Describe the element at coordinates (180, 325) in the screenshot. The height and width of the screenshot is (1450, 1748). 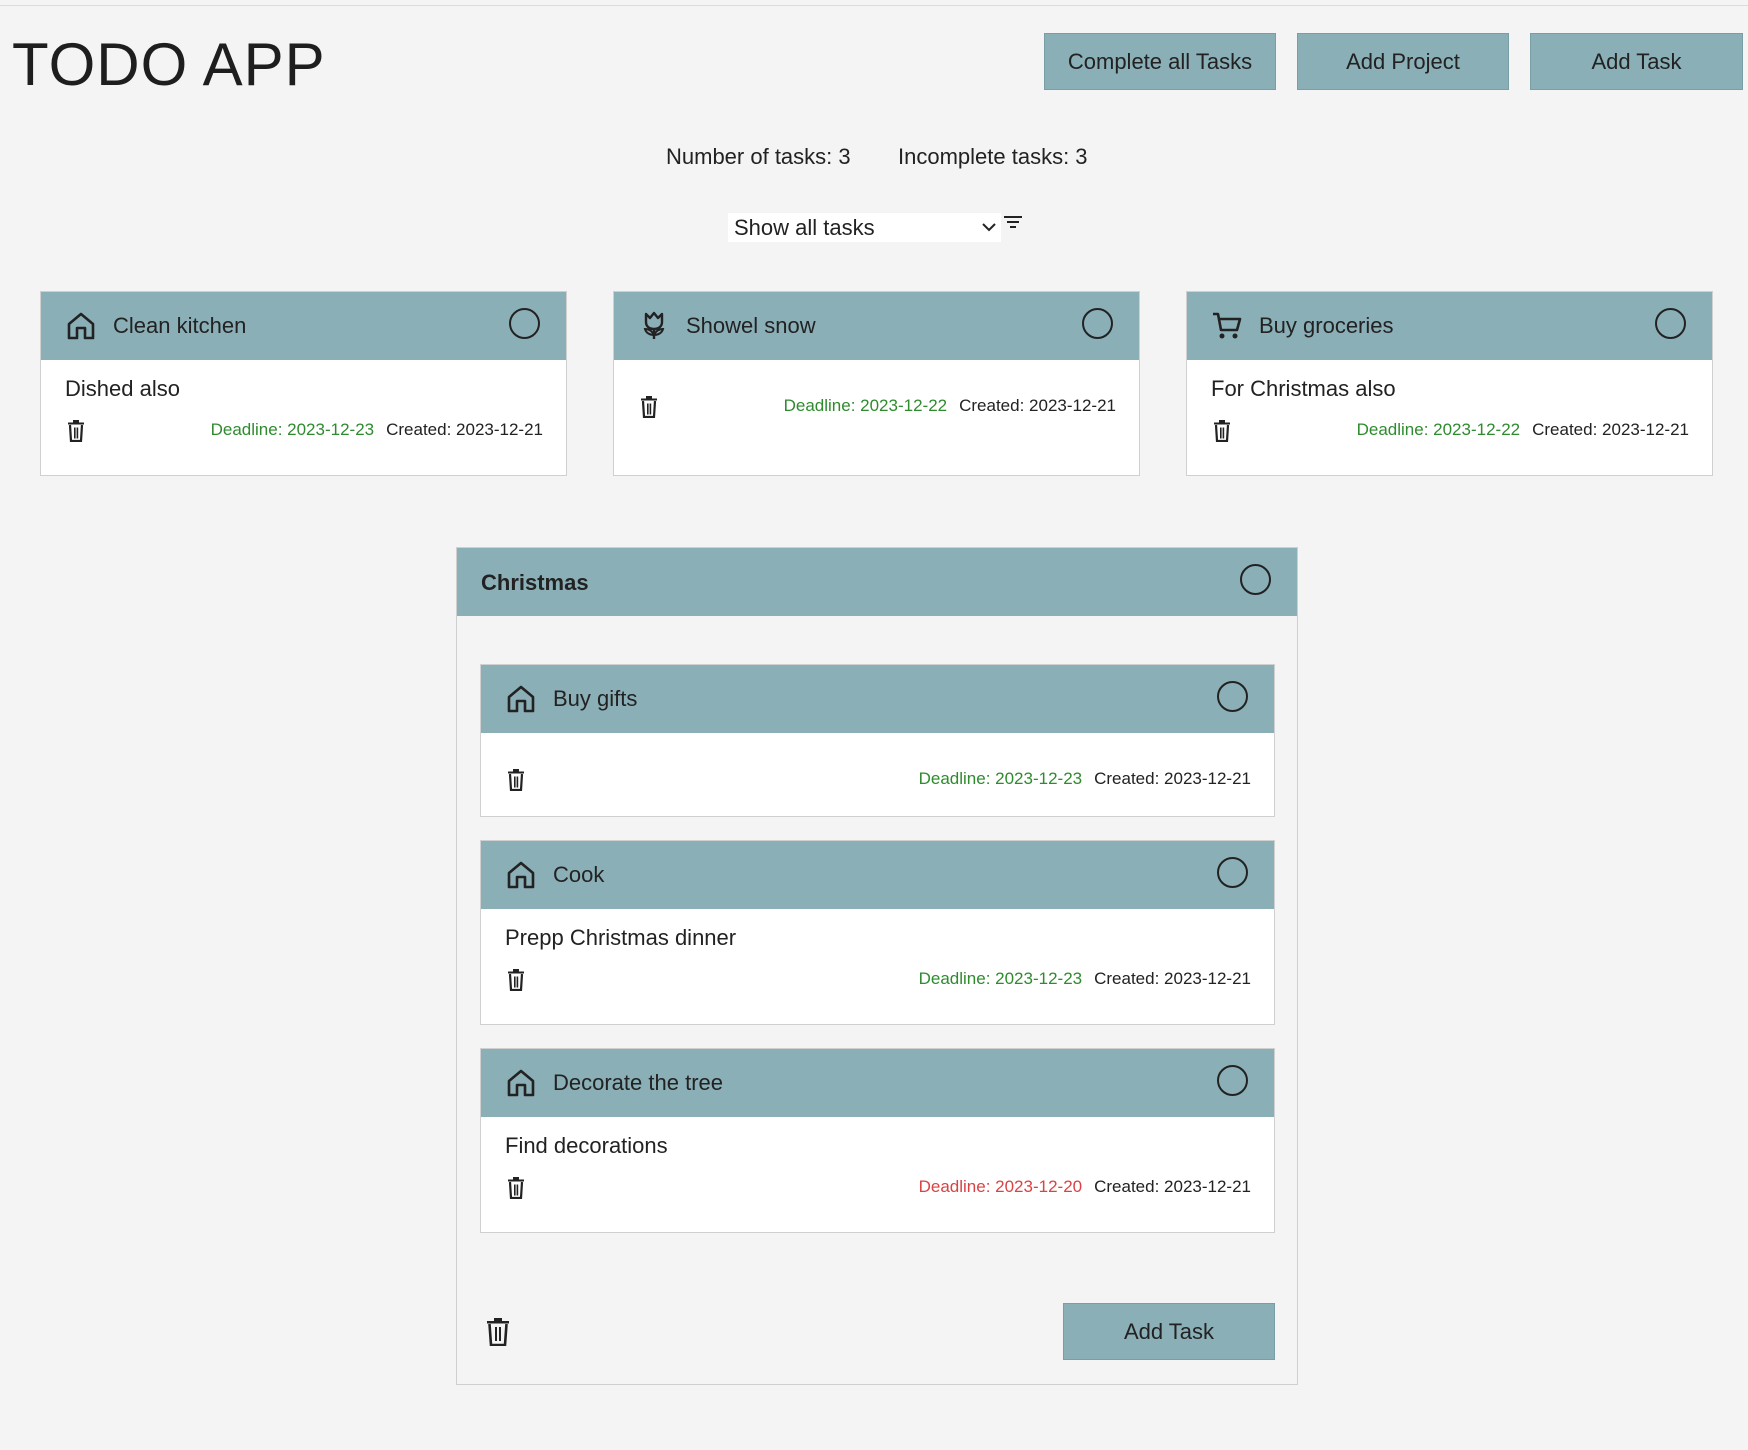
I see `task-title: Clean kitchen` at that location.